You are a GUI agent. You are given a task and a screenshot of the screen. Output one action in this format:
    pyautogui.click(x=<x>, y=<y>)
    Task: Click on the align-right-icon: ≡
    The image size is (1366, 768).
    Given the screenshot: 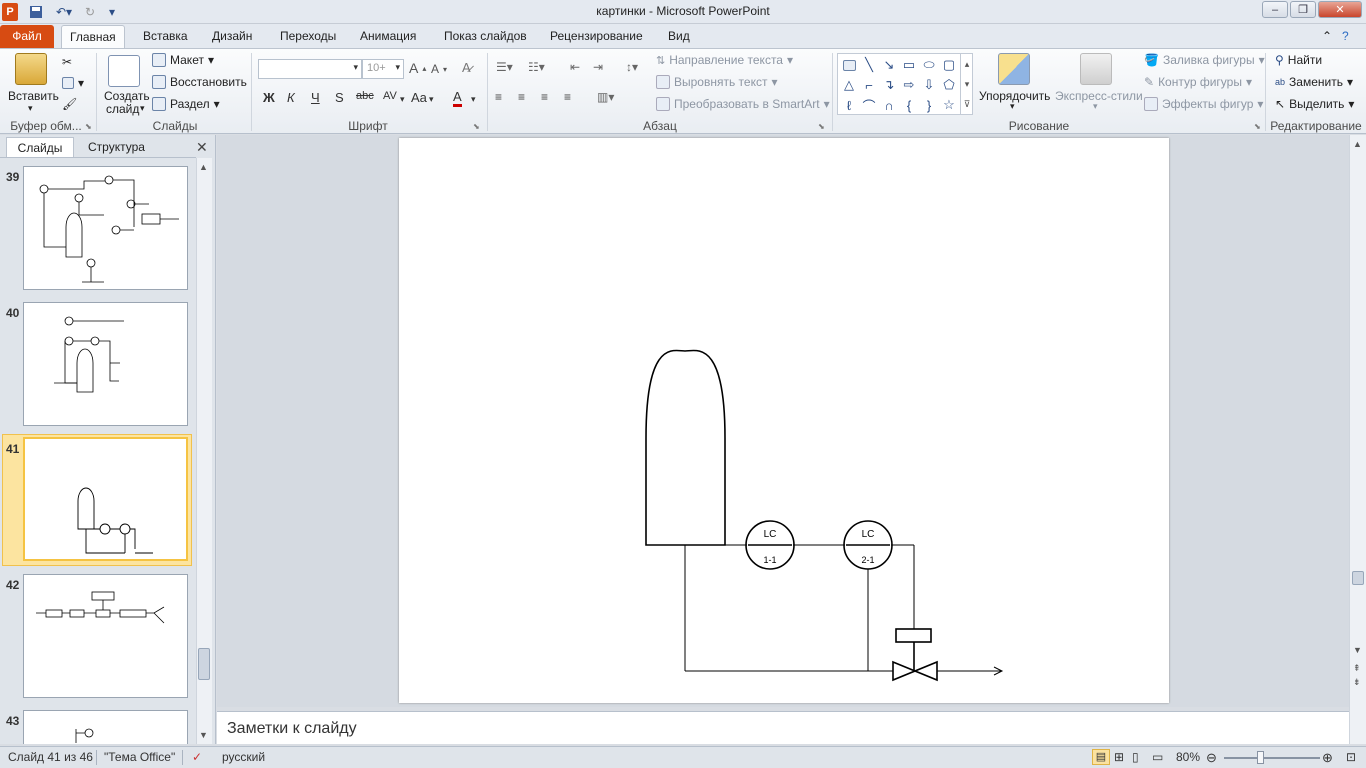 What is the action you would take?
    pyautogui.click(x=544, y=97)
    